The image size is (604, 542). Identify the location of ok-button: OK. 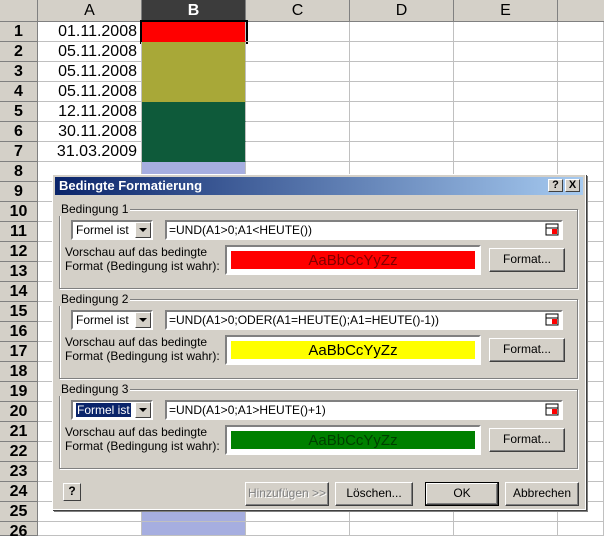
(462, 494).